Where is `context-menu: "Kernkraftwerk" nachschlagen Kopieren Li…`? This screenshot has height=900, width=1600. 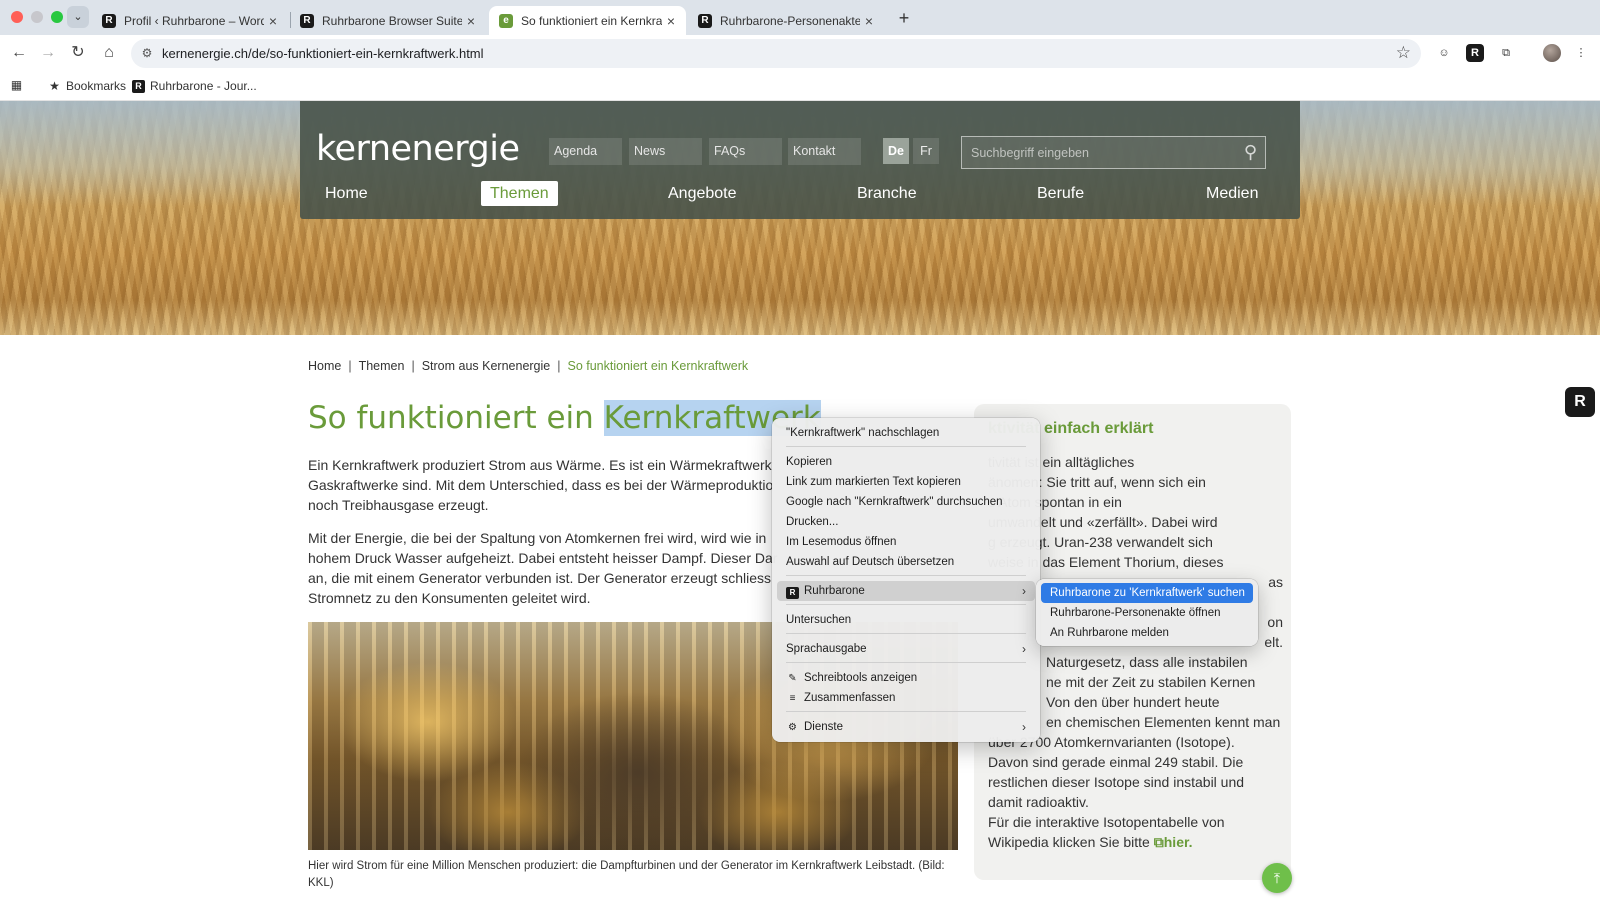 context-menu: "Kernkraftwerk" nachschlagen Kopieren Li… is located at coordinates (906, 580).